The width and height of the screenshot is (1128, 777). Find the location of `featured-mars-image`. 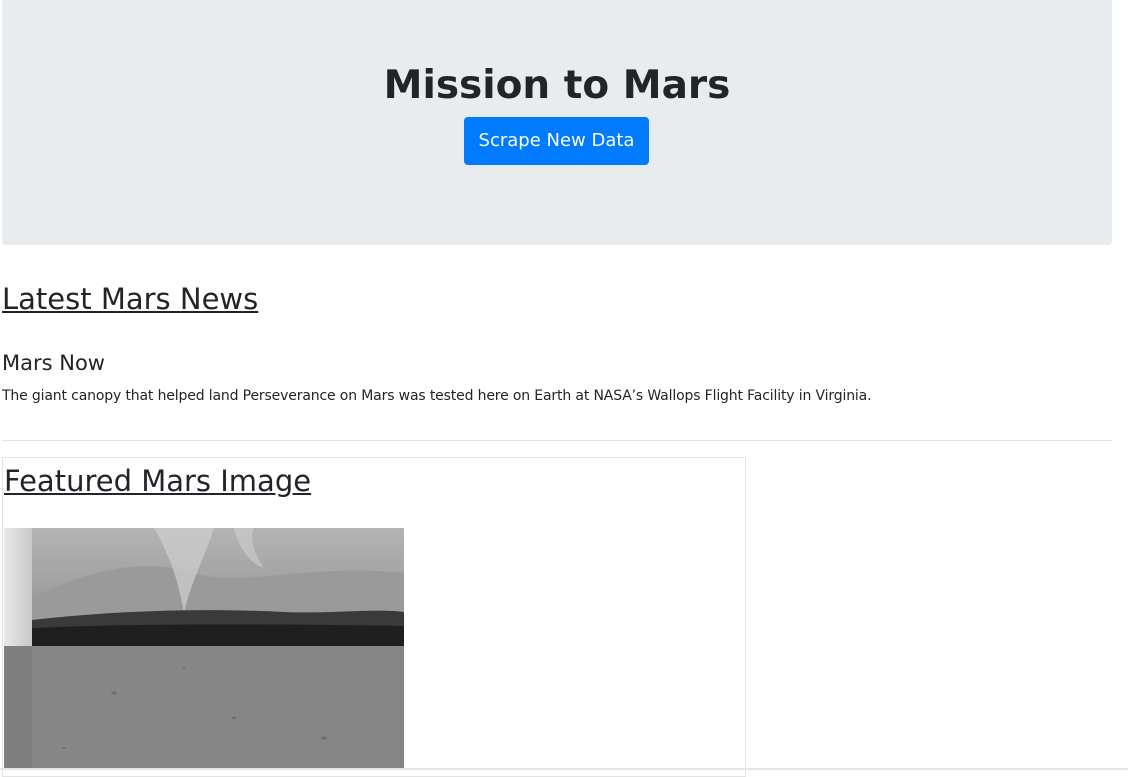

featured-mars-image is located at coordinates (204, 649).